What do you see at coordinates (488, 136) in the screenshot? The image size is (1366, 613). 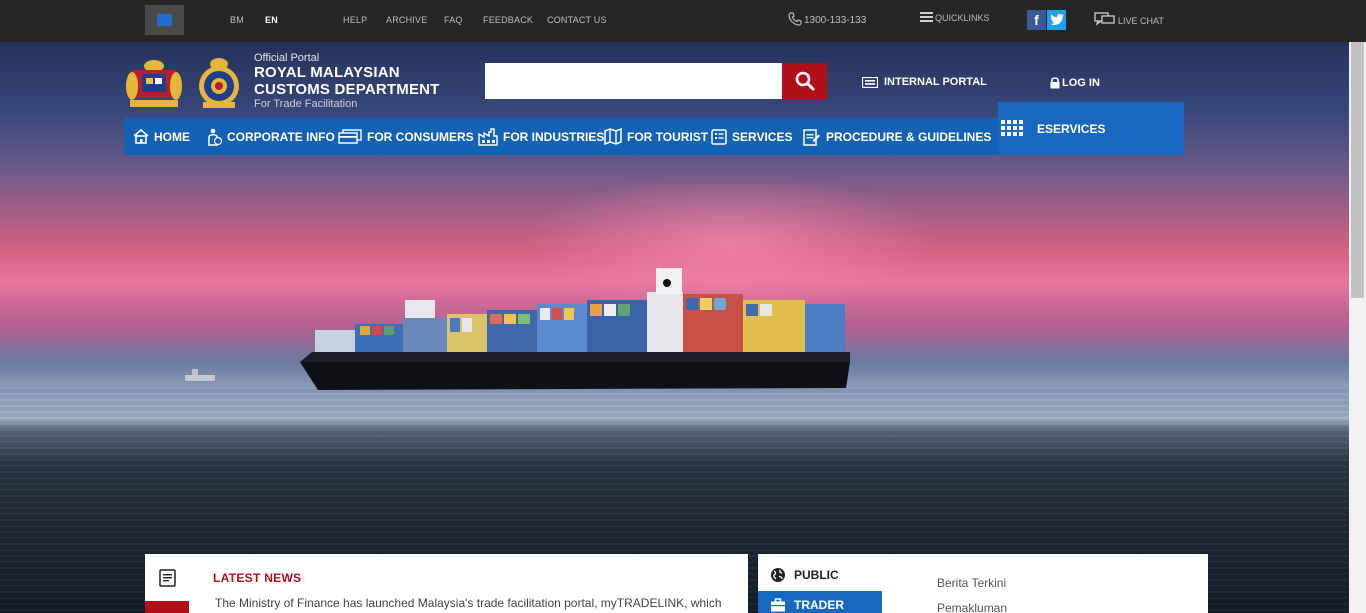 I see `factory-icon` at bounding box center [488, 136].